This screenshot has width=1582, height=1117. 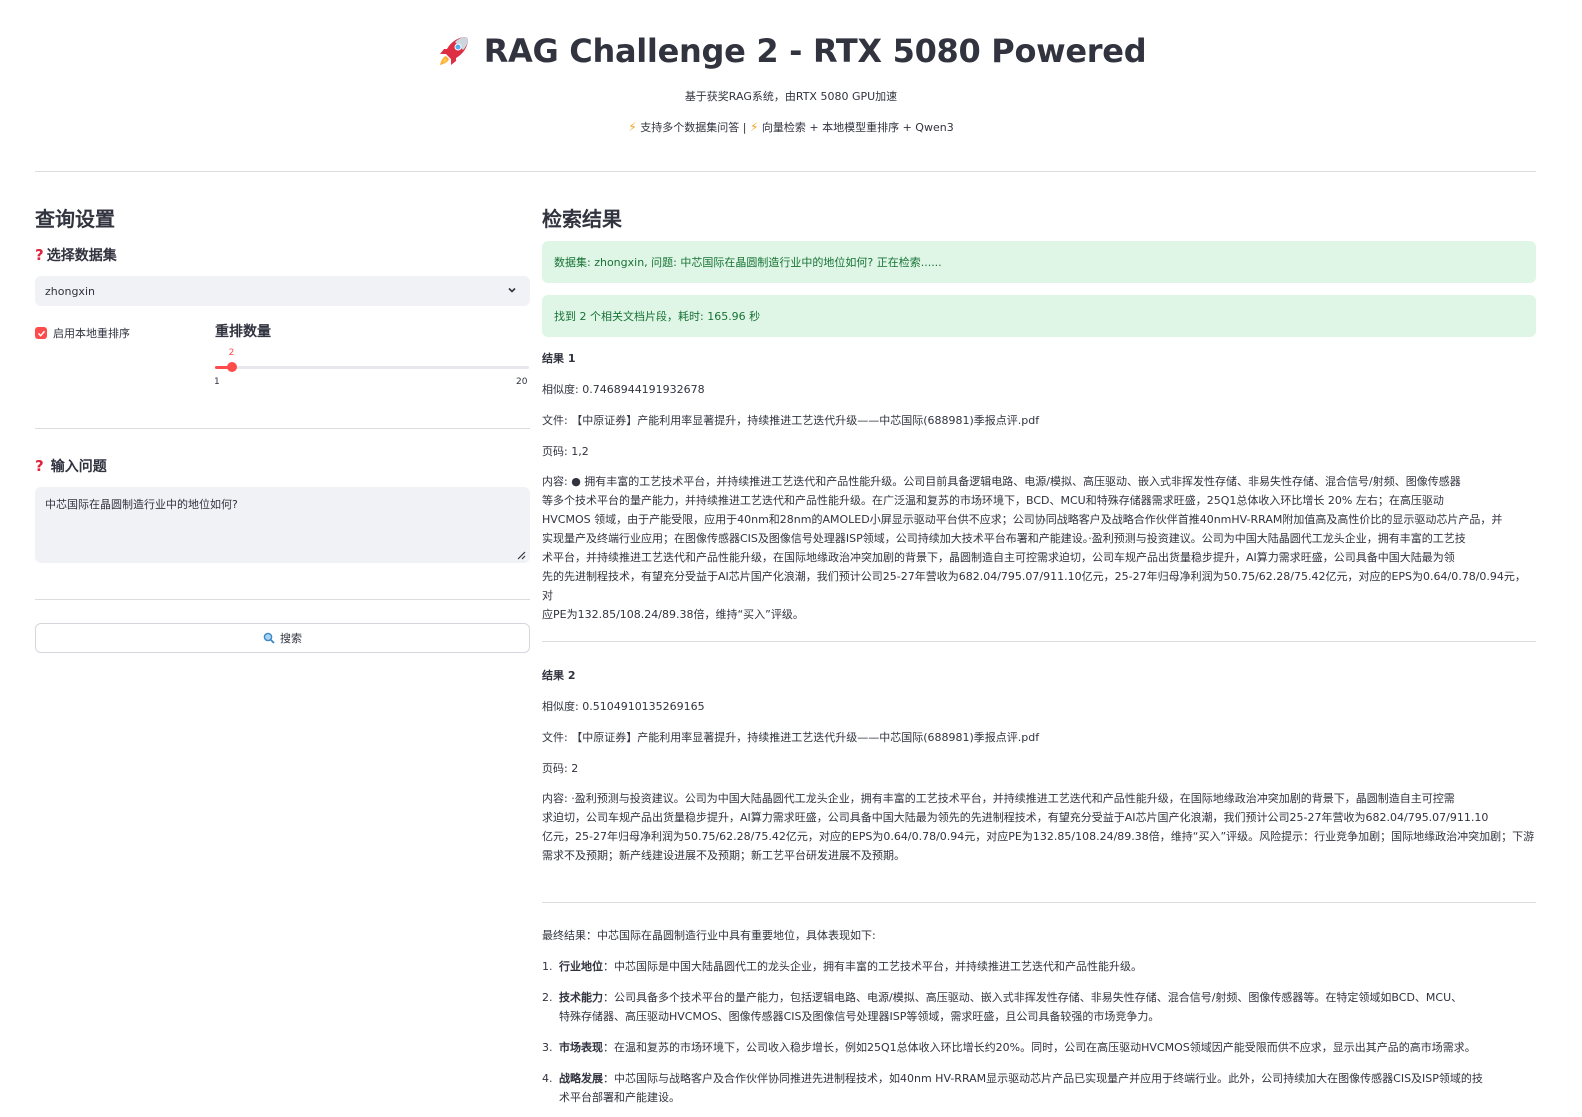 I want to click on result-1-title: 结果 1, so click(x=559, y=358).